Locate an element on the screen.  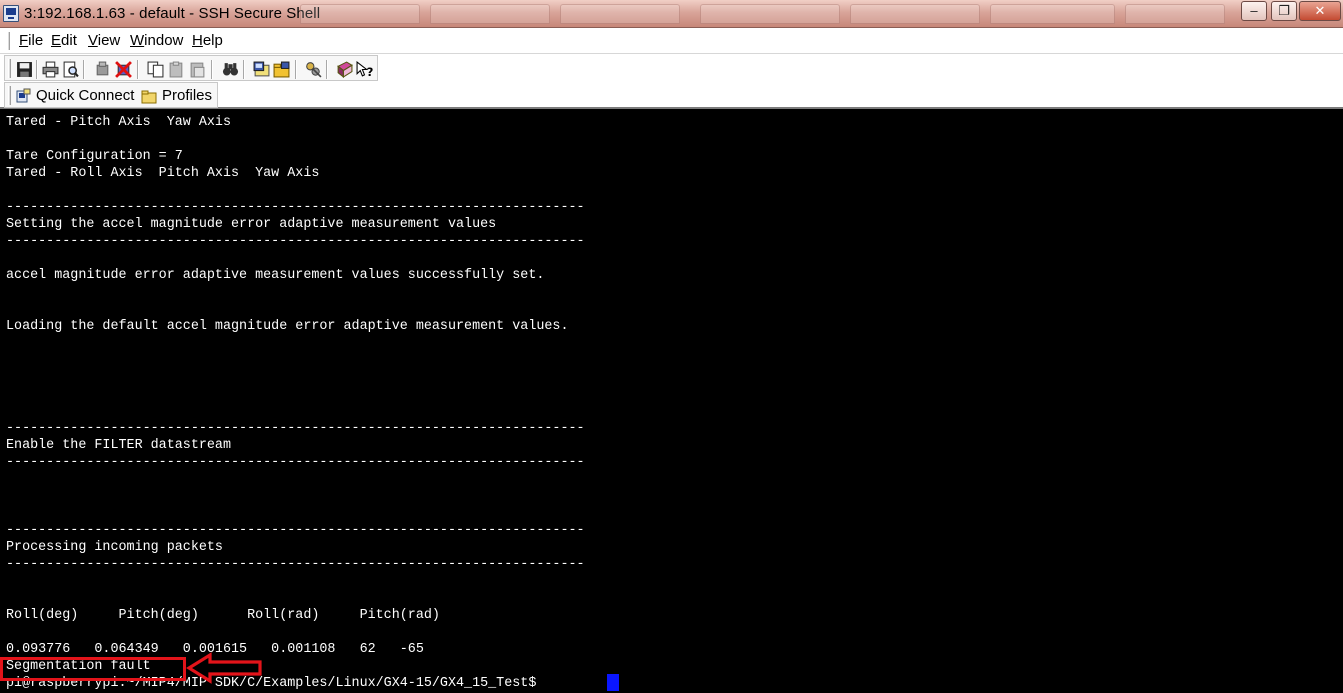
profiles-bar: Quick Connect Profiles is located at coordinates (671, 95).